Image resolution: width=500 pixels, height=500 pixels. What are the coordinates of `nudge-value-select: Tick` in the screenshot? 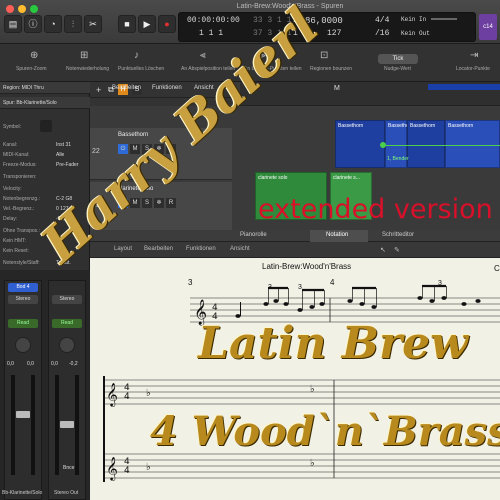 It's located at (398, 59).